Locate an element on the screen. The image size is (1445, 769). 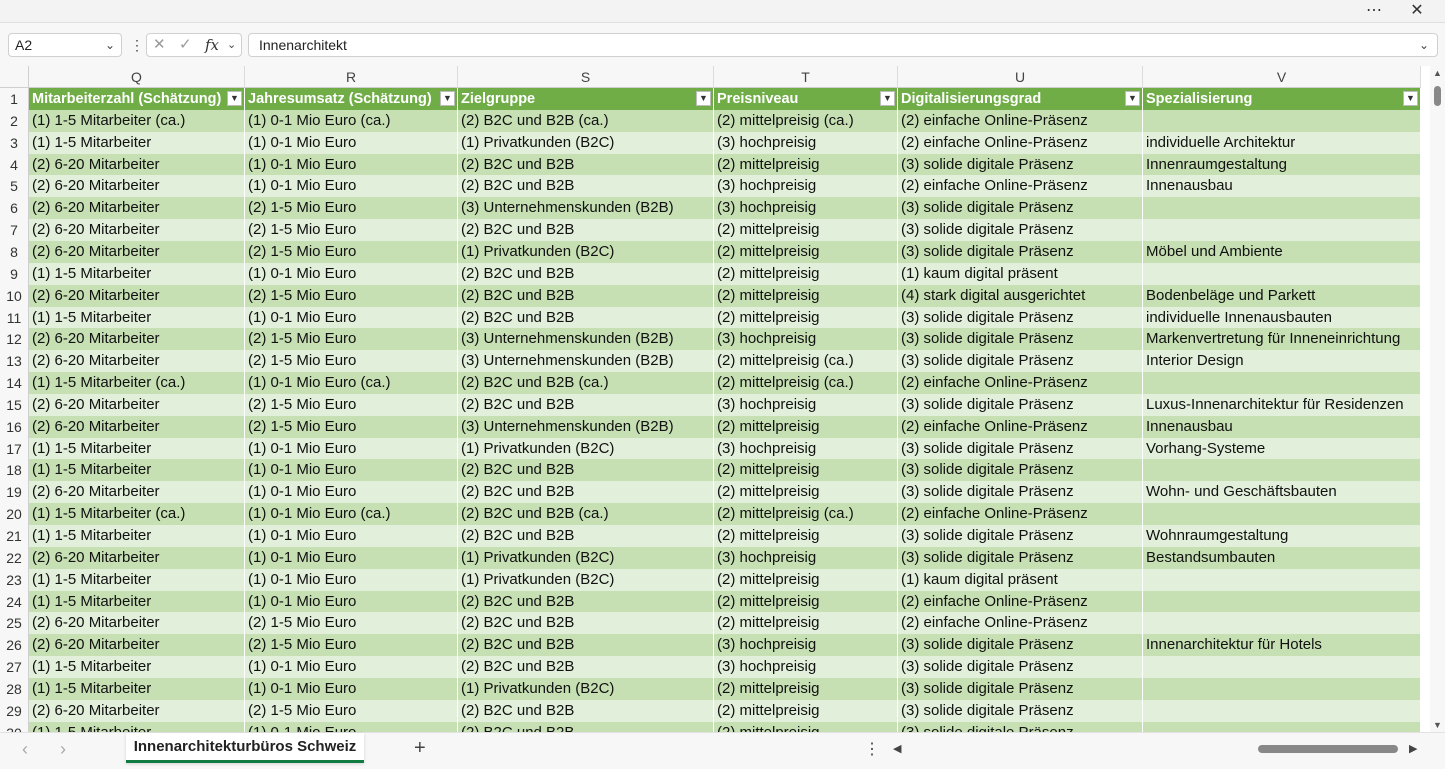
table-cell: Vorhang-Systeme is located at coordinates (1282, 449).